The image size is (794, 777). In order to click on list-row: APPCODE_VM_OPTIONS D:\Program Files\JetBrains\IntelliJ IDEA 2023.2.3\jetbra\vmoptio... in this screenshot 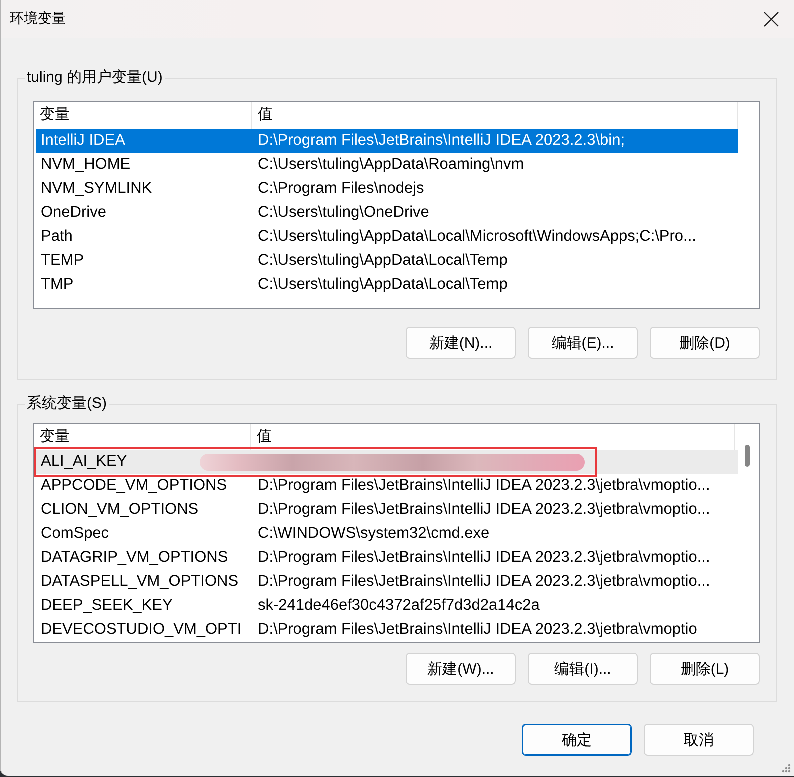, I will do `click(387, 486)`.